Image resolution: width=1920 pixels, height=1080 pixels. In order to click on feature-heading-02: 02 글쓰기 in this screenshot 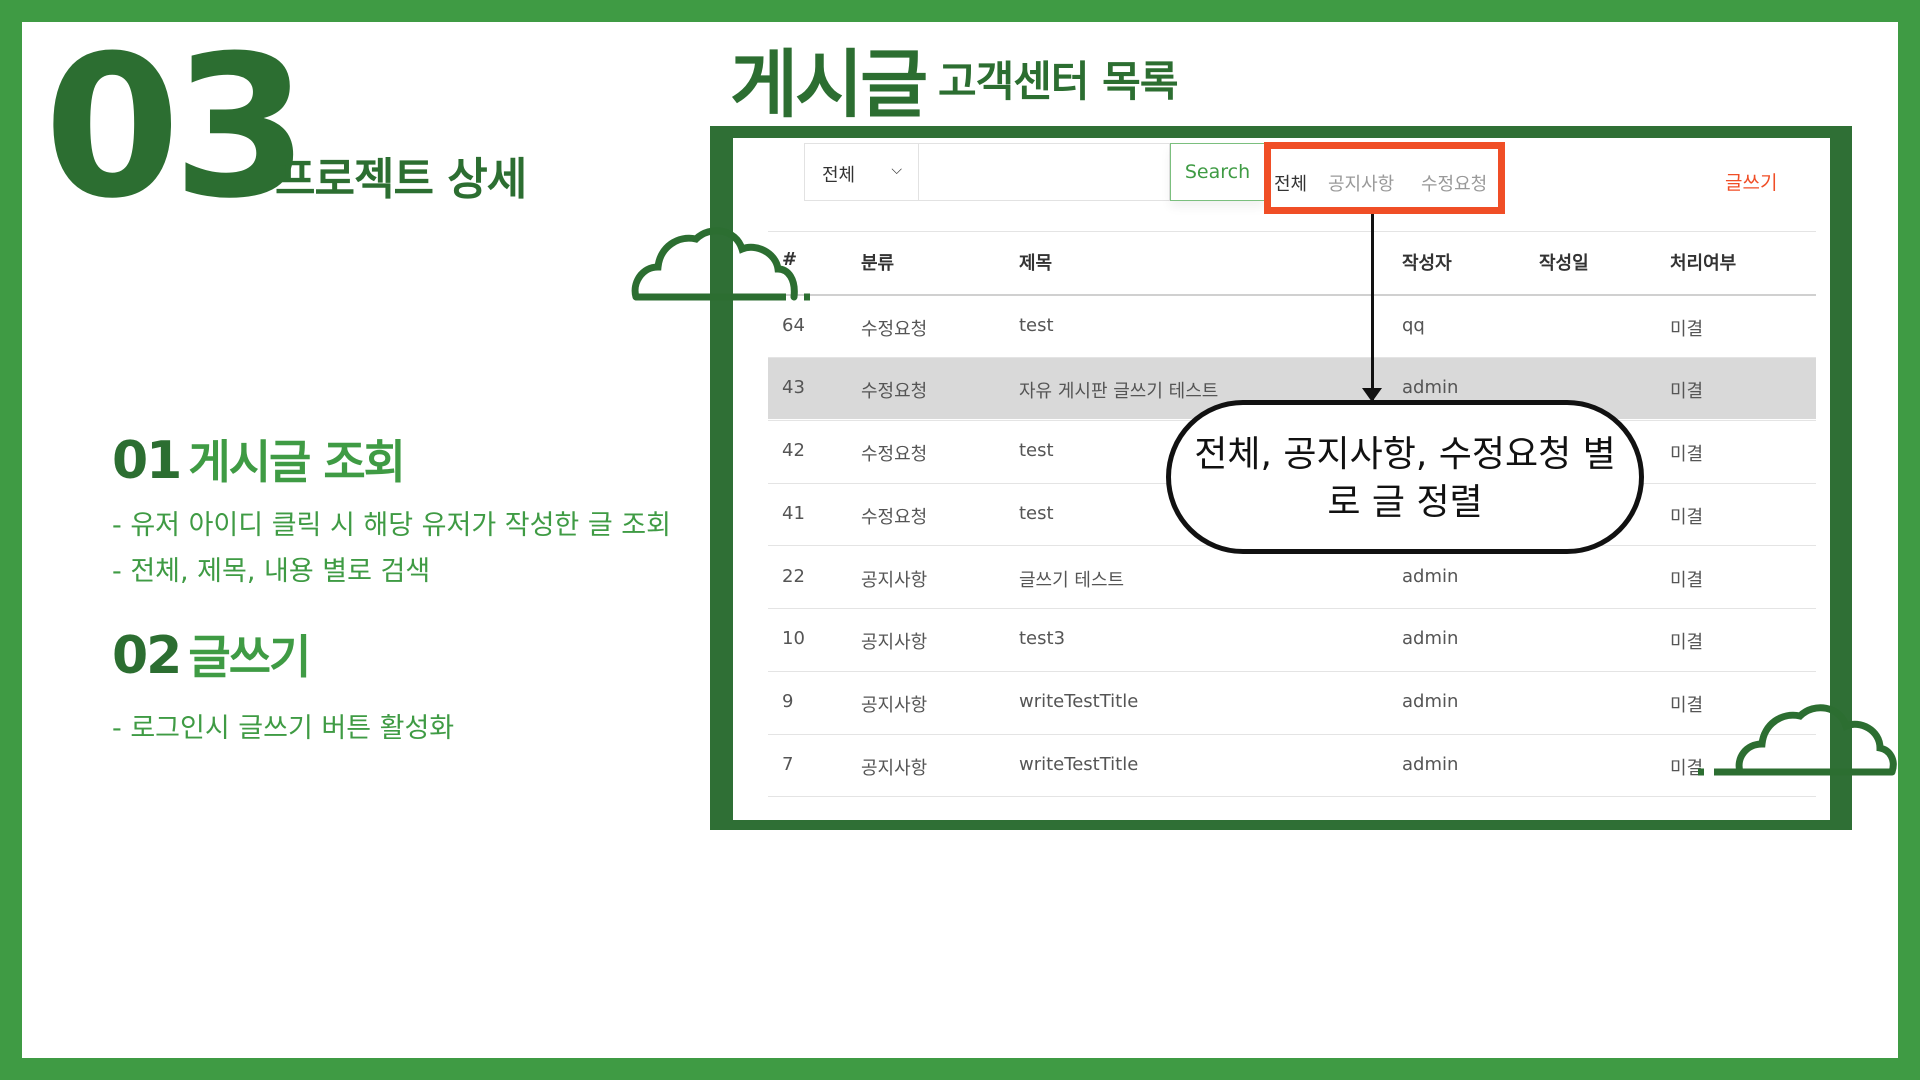, I will do `click(211, 654)`.